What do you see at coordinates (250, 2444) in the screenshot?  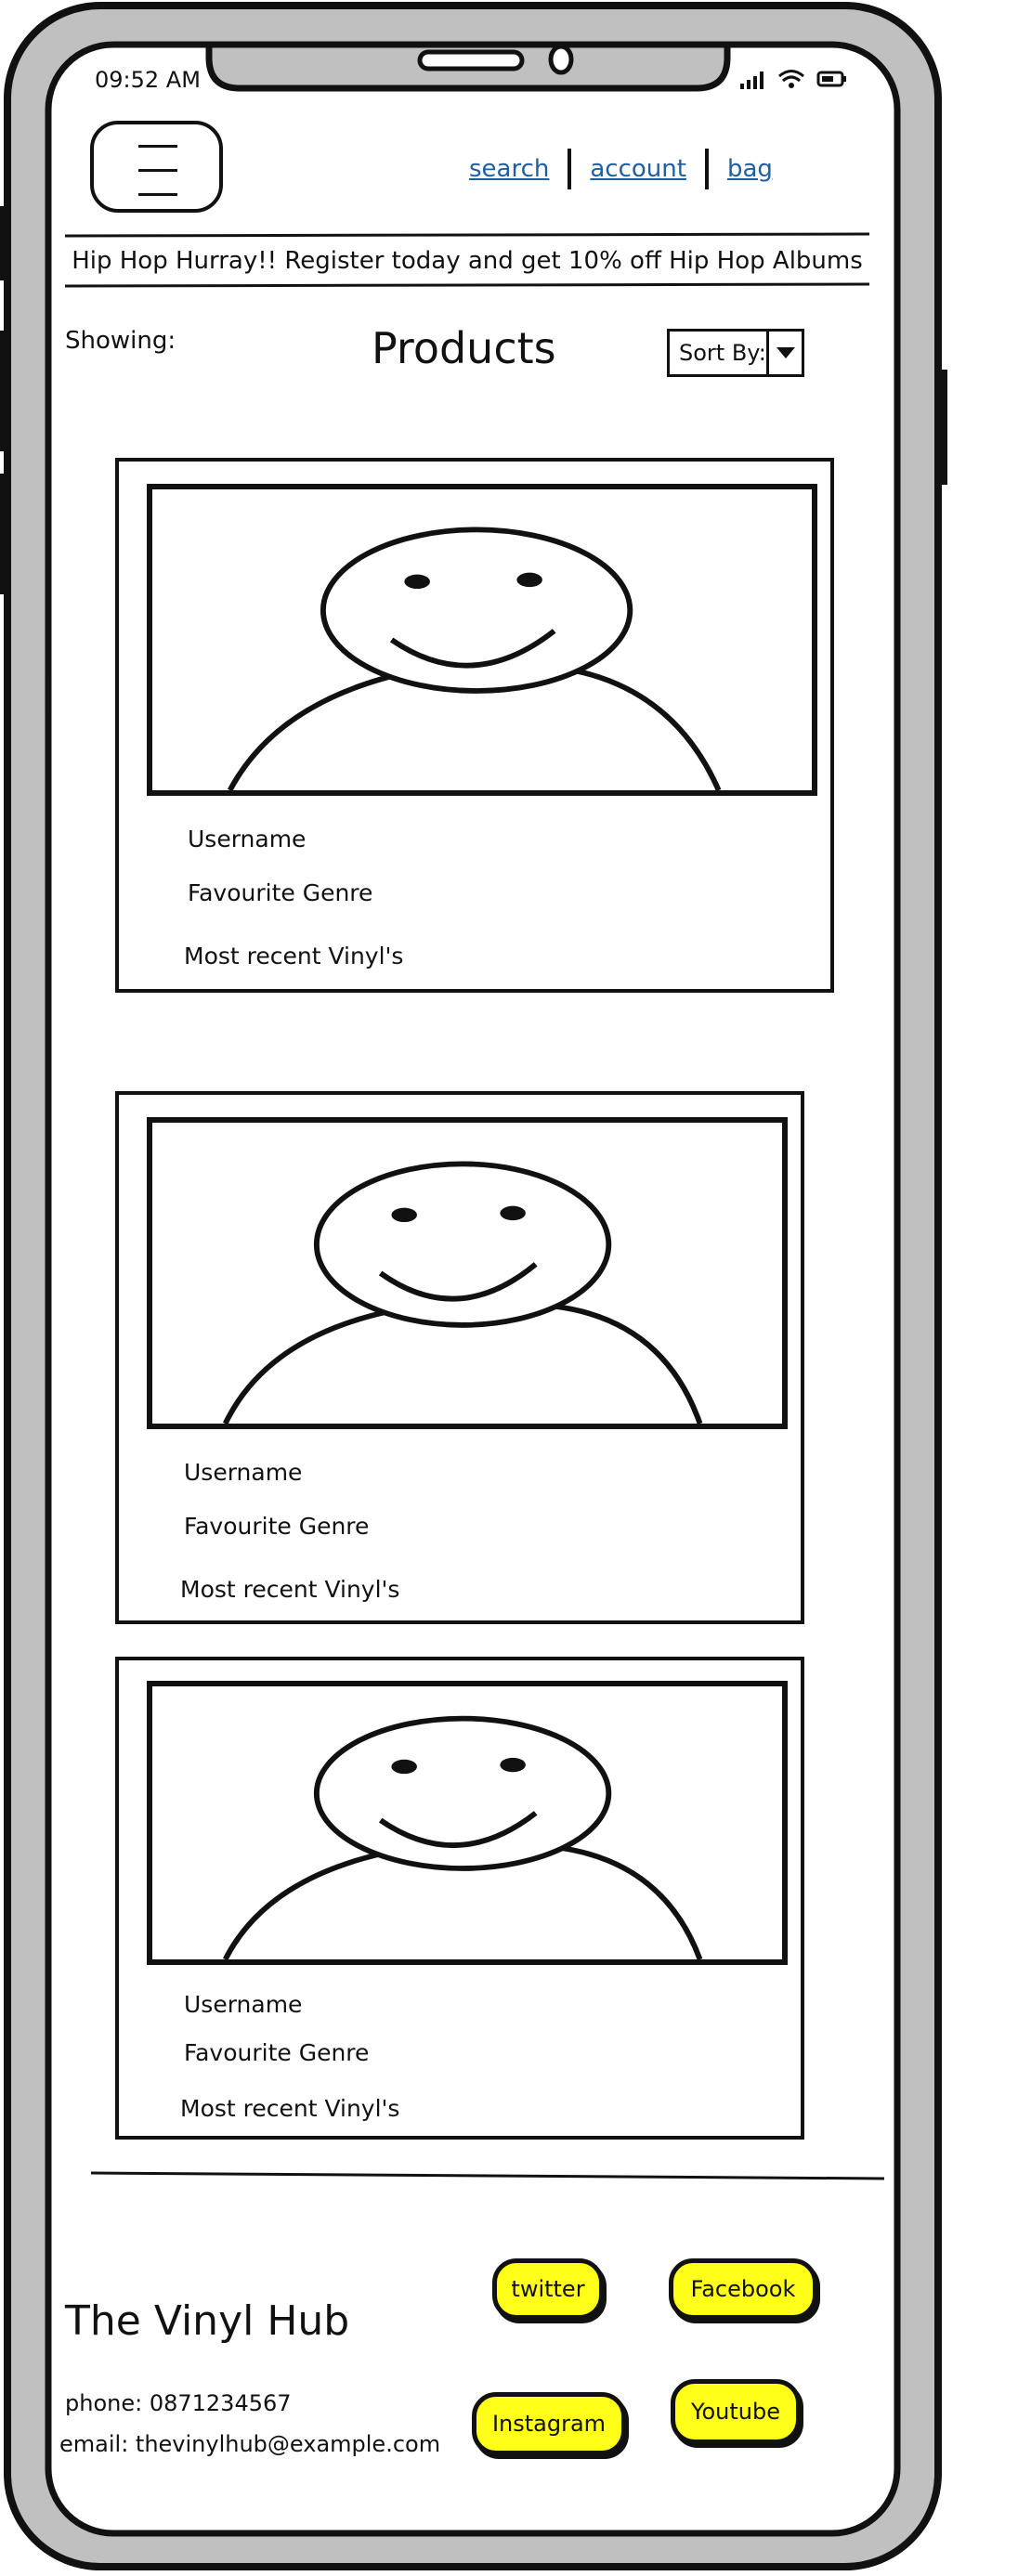 I see `footer-email: email: thevinylhub@example.com` at bounding box center [250, 2444].